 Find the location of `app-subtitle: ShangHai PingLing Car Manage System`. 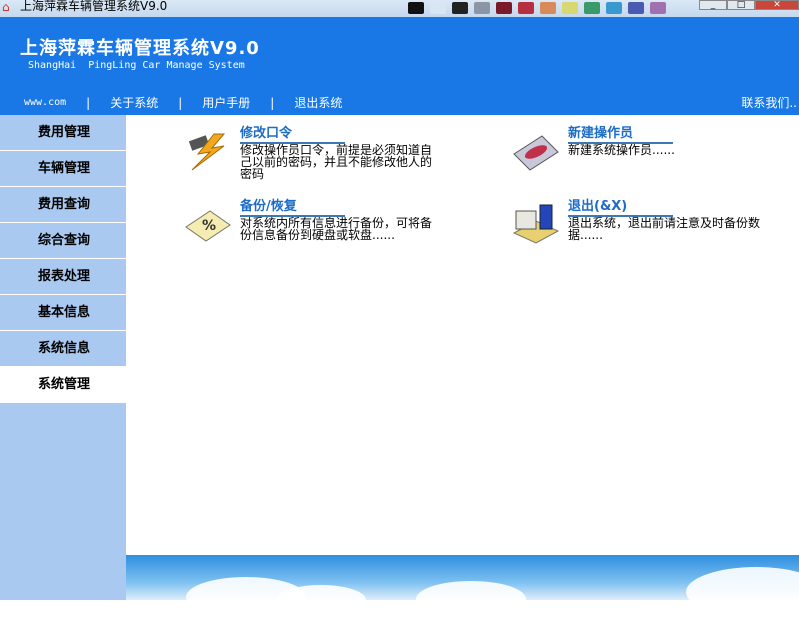

app-subtitle: ShangHai PingLing Car Manage System is located at coordinates (136, 65).